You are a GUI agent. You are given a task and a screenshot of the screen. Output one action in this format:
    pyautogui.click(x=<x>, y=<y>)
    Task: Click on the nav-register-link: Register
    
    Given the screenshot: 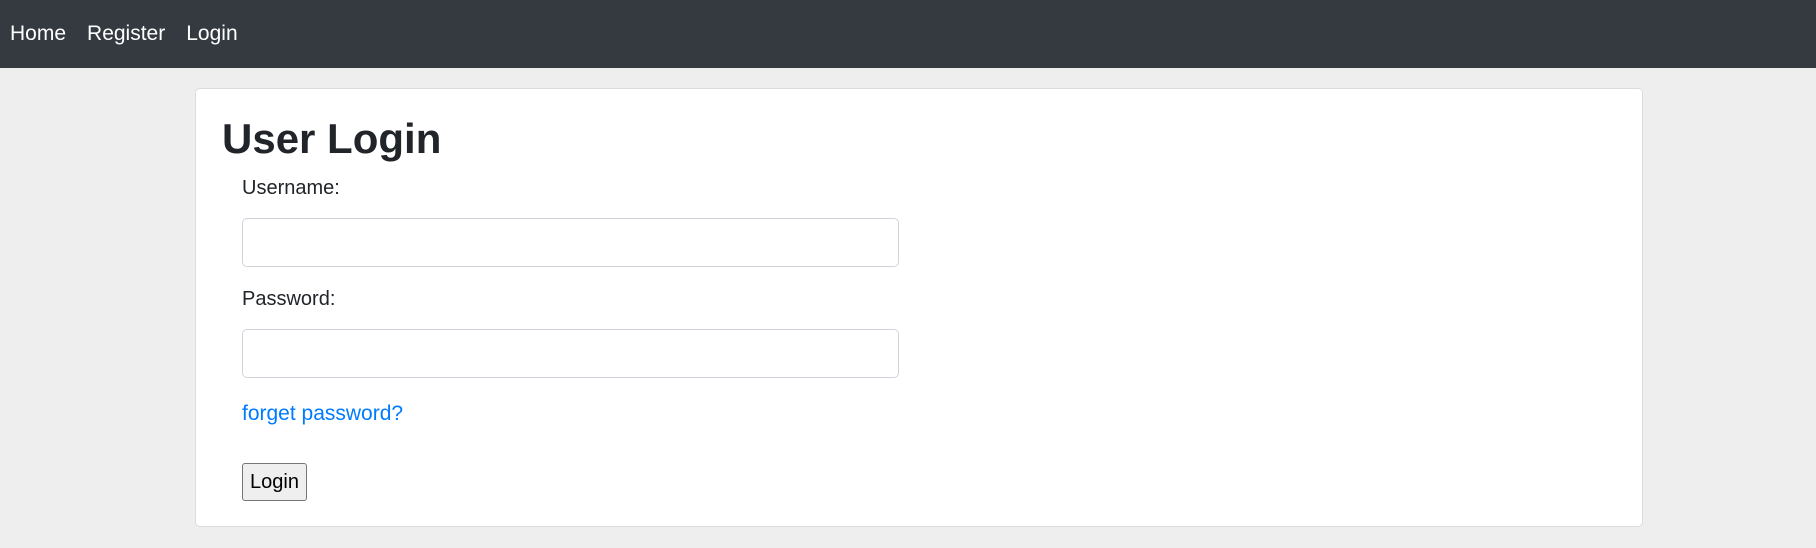 What is the action you would take?
    pyautogui.click(x=126, y=34)
    